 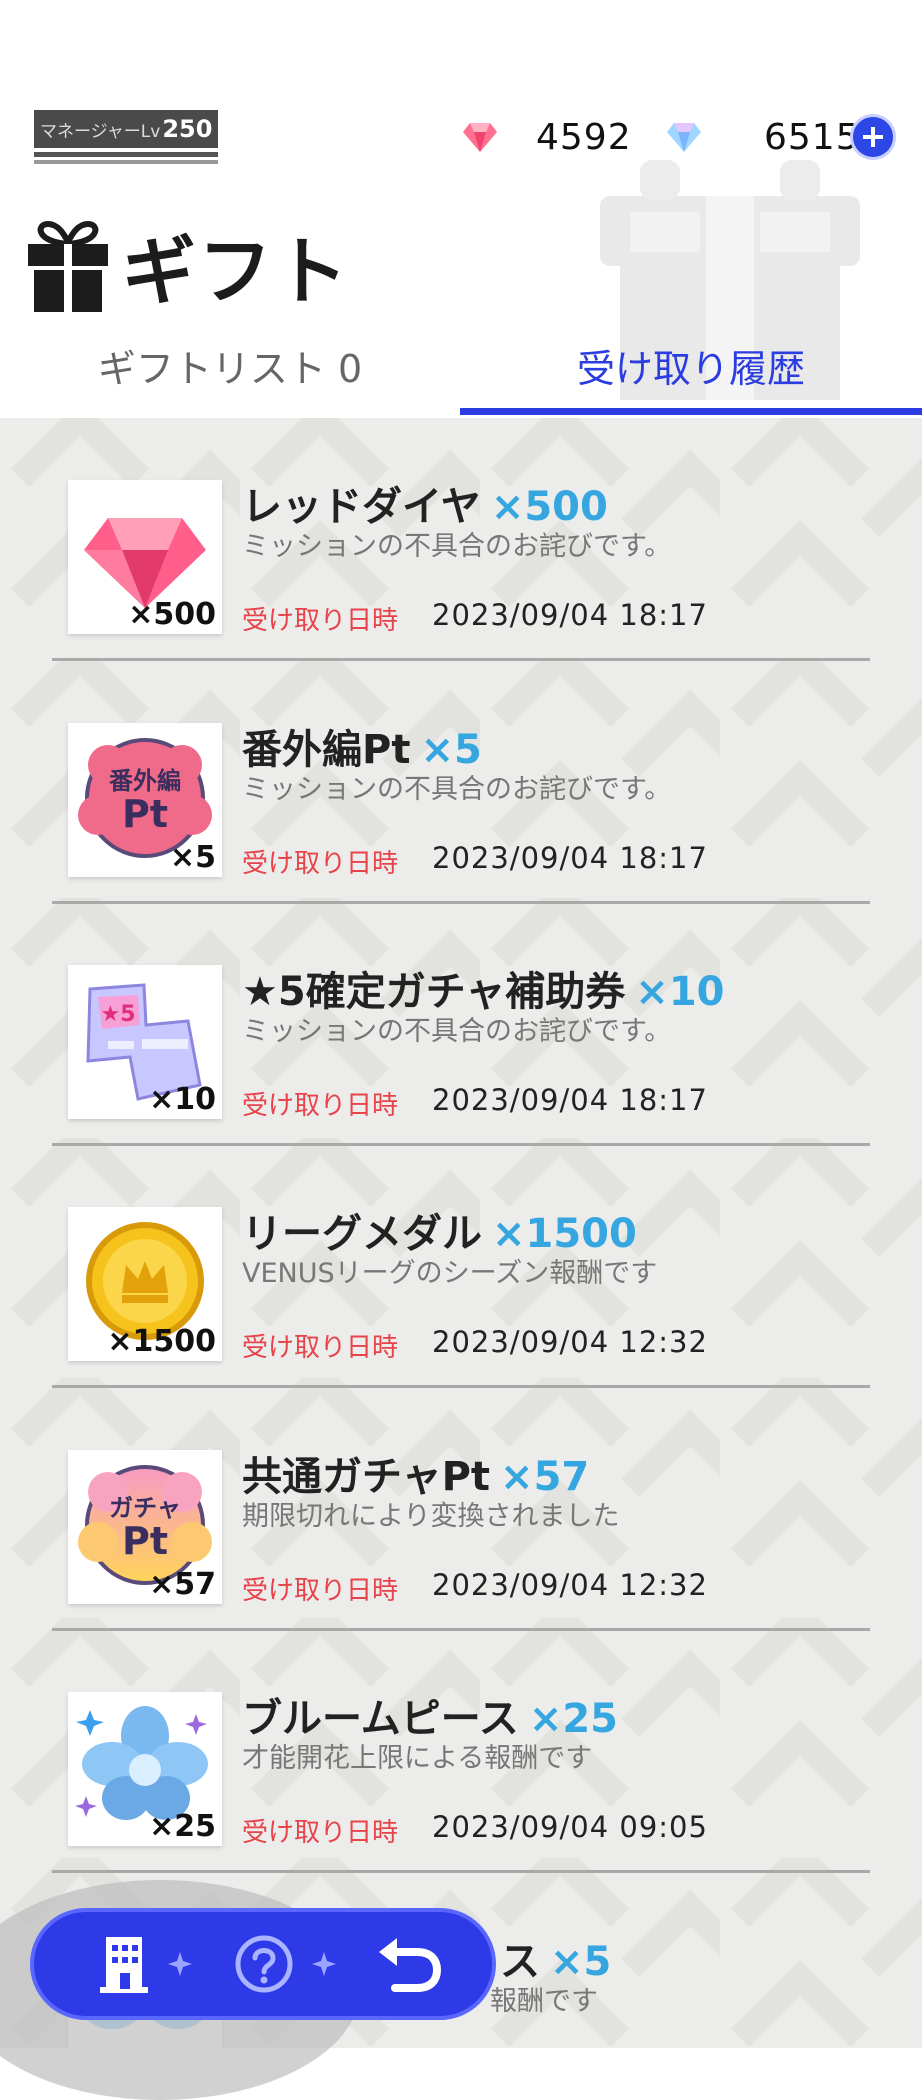 I want to click on back-button, so click(x=410, y=1964).